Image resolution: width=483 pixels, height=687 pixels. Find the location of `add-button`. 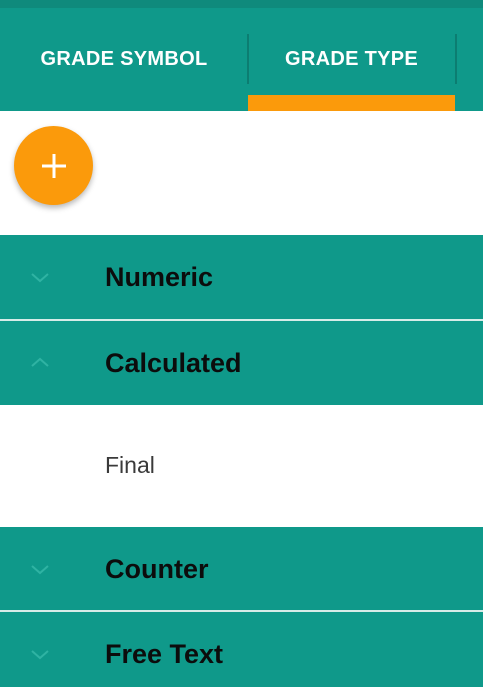

add-button is located at coordinates (53, 165).